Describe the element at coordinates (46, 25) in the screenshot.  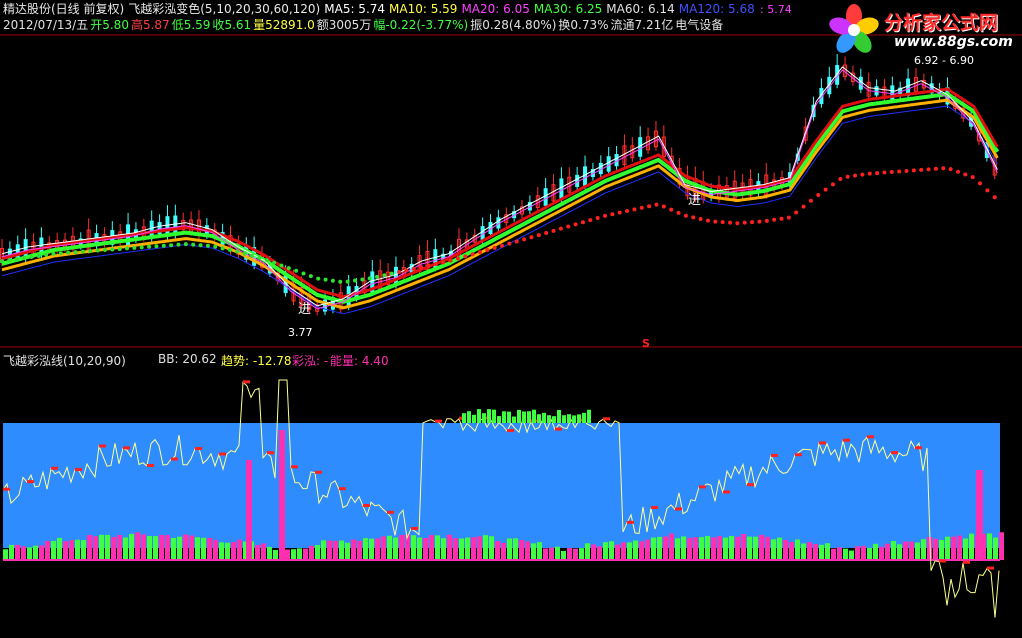
I see `date: 2012/07/13/五` at that location.